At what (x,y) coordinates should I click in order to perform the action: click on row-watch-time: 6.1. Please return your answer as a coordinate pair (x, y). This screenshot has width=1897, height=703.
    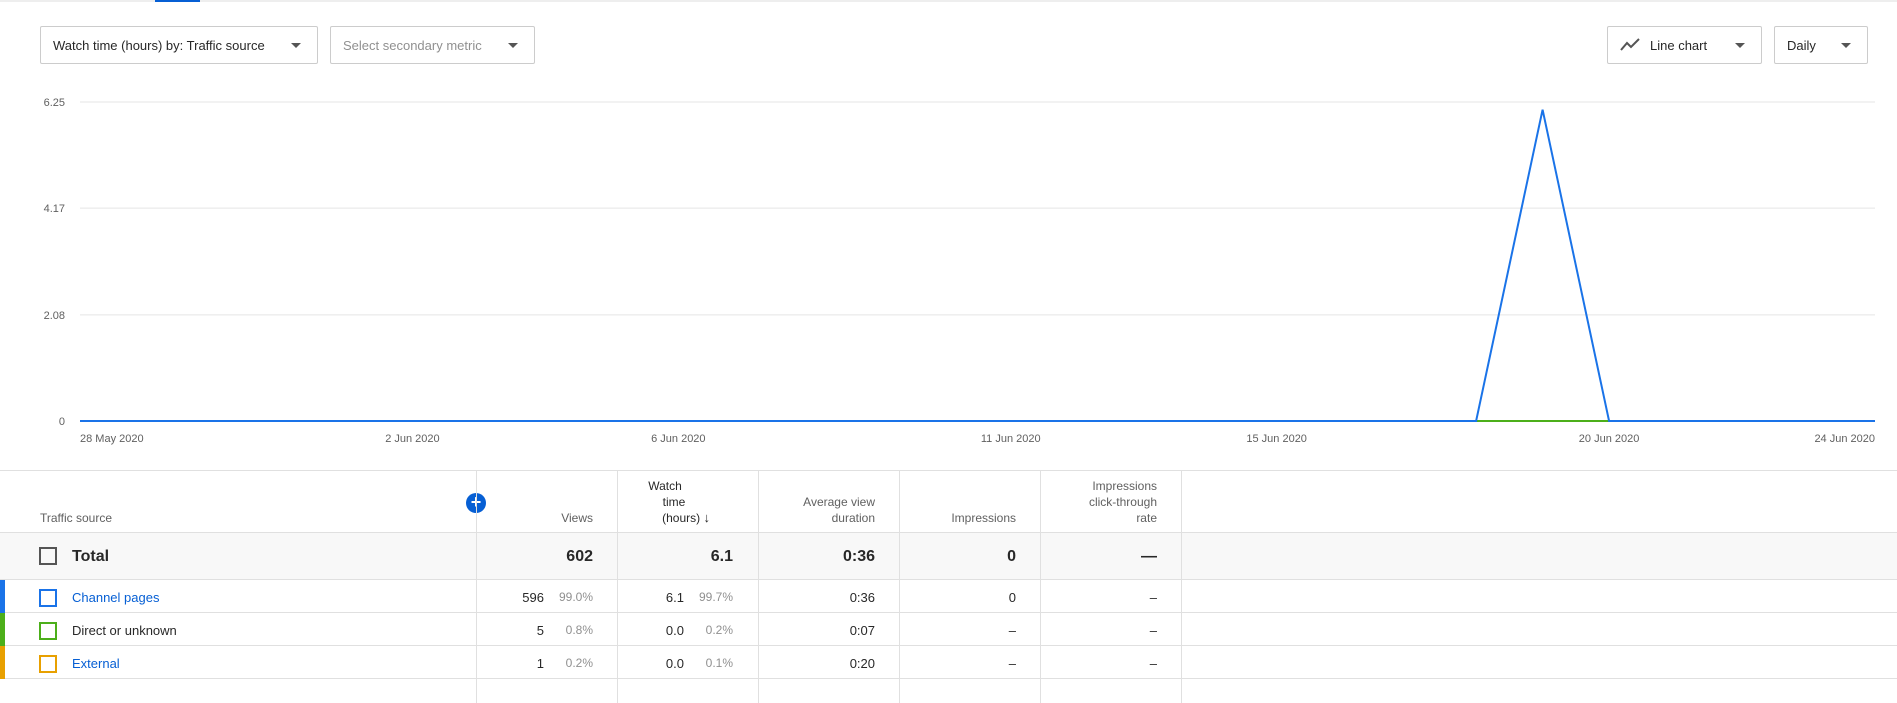
    Looking at the image, I should click on (674, 597).